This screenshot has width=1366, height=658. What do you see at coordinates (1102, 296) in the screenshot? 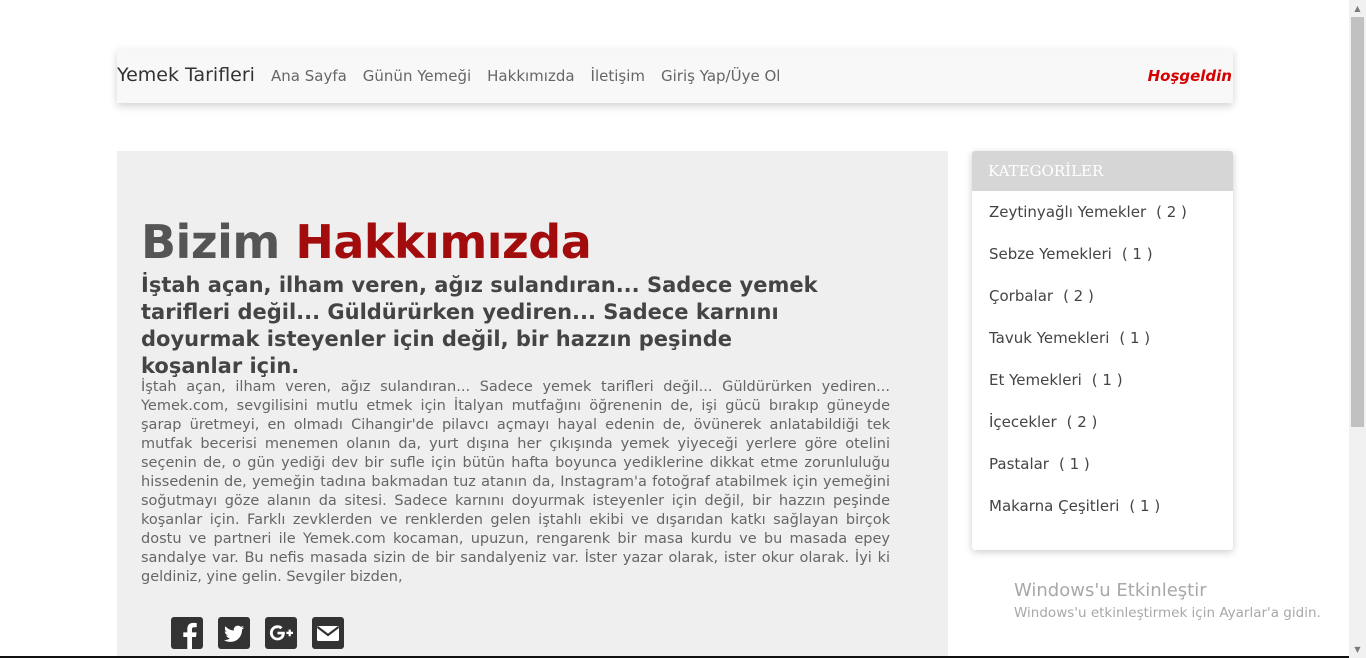
I see `category-item: Çorbalar ( 2 )` at bounding box center [1102, 296].